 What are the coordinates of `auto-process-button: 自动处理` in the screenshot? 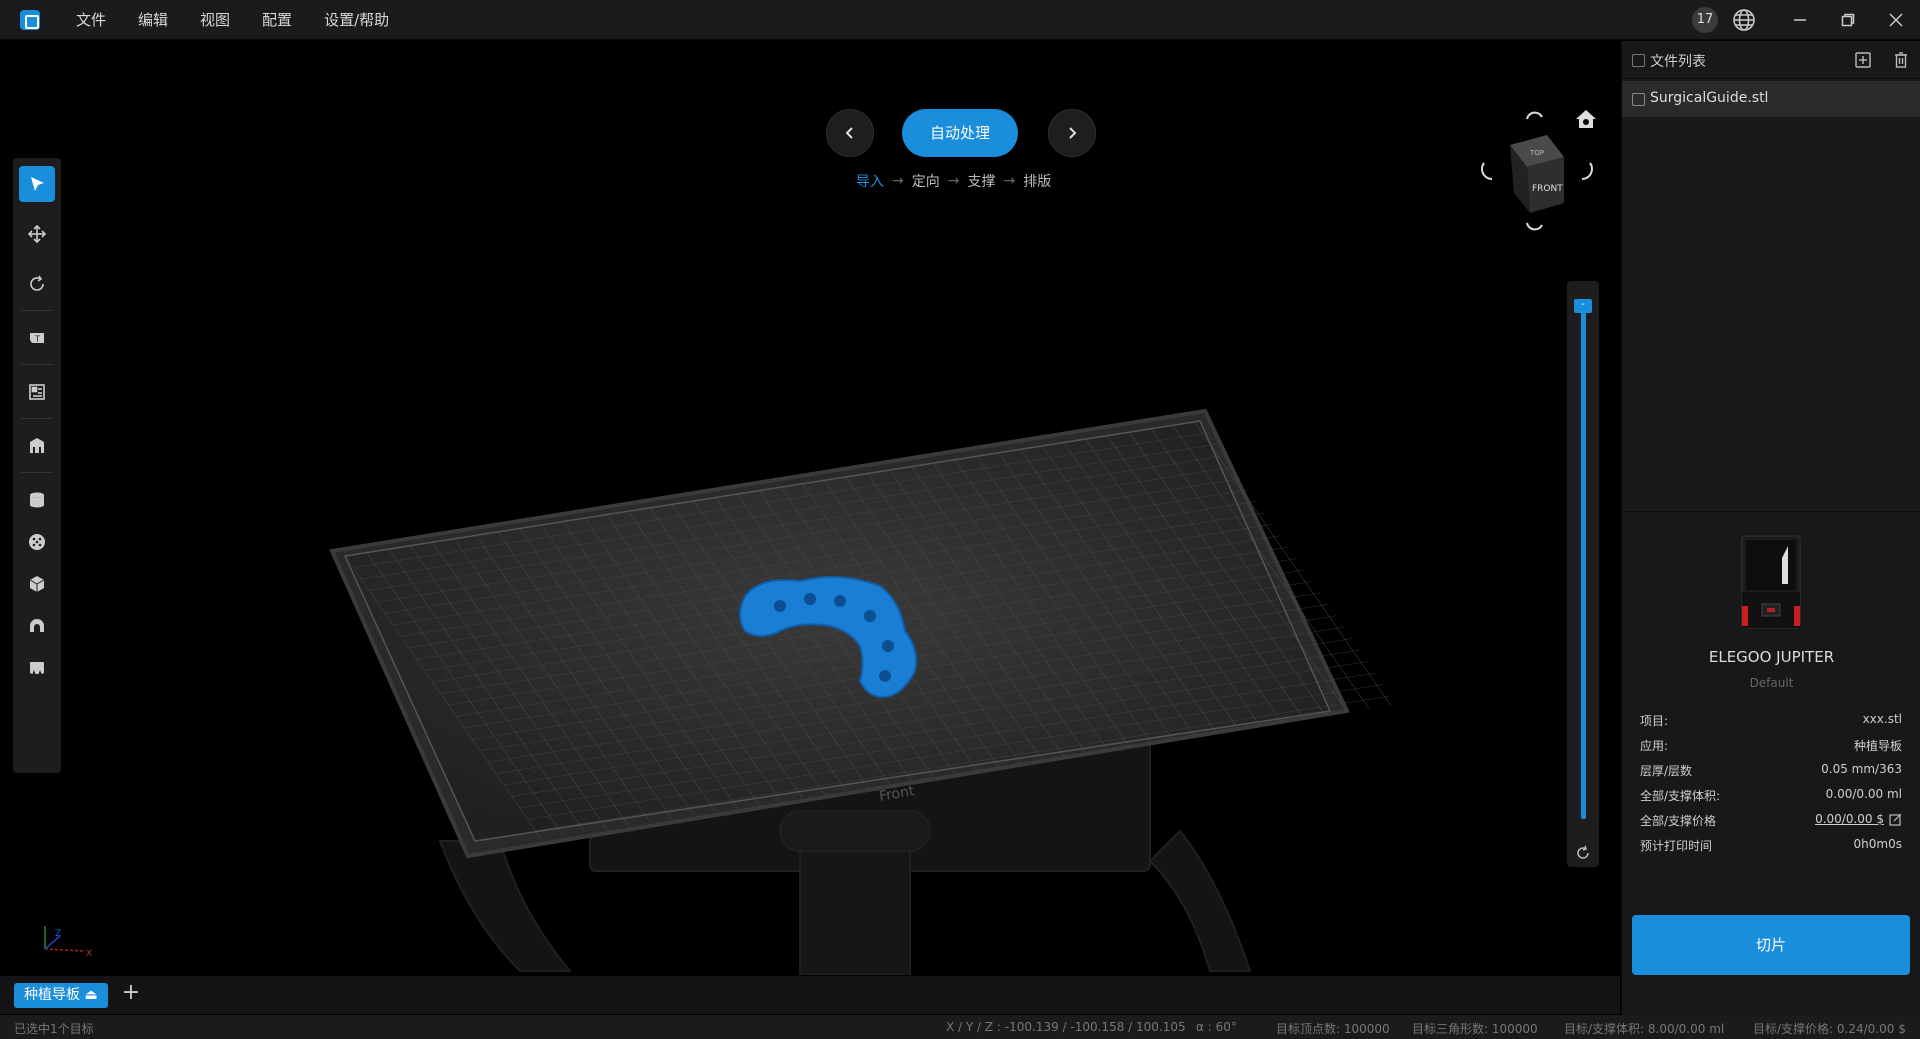 It's located at (960, 133).